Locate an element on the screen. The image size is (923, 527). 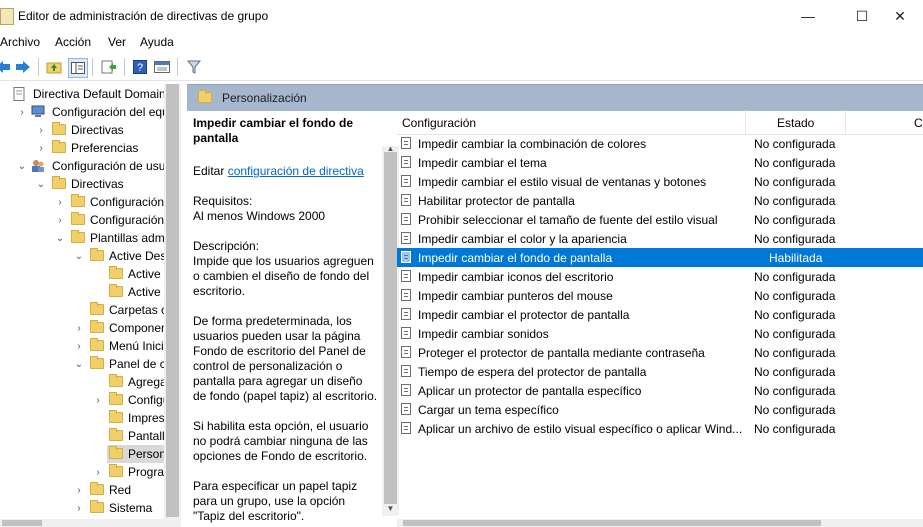
tree-vertical-scrollbar is located at coordinates (172, 302).